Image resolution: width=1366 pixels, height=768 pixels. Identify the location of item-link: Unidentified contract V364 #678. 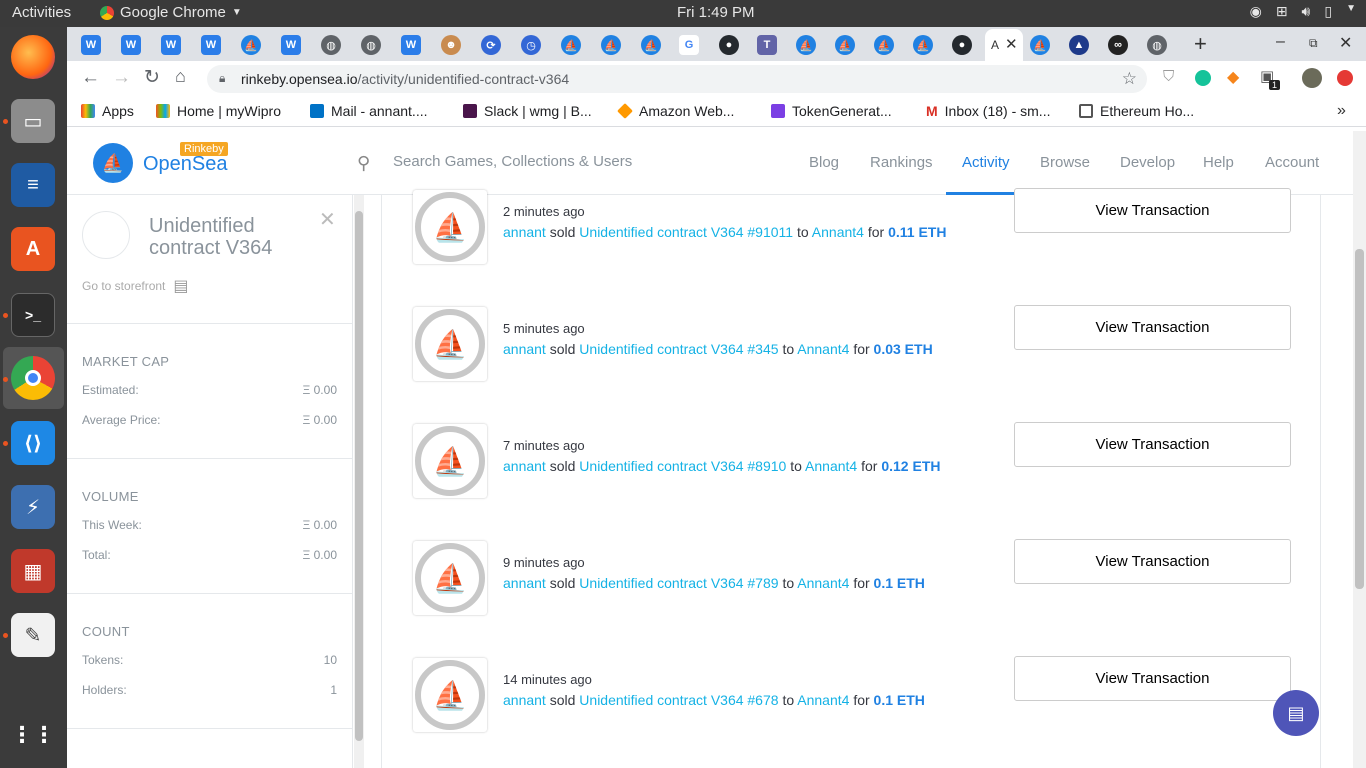
(678, 700).